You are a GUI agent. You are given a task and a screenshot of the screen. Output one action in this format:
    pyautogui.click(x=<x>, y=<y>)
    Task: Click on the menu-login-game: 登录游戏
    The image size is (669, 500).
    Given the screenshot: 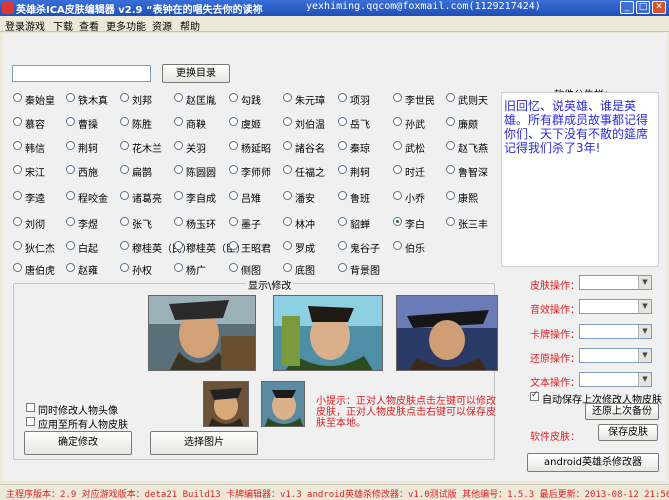 What is the action you would take?
    pyautogui.click(x=25, y=25)
    